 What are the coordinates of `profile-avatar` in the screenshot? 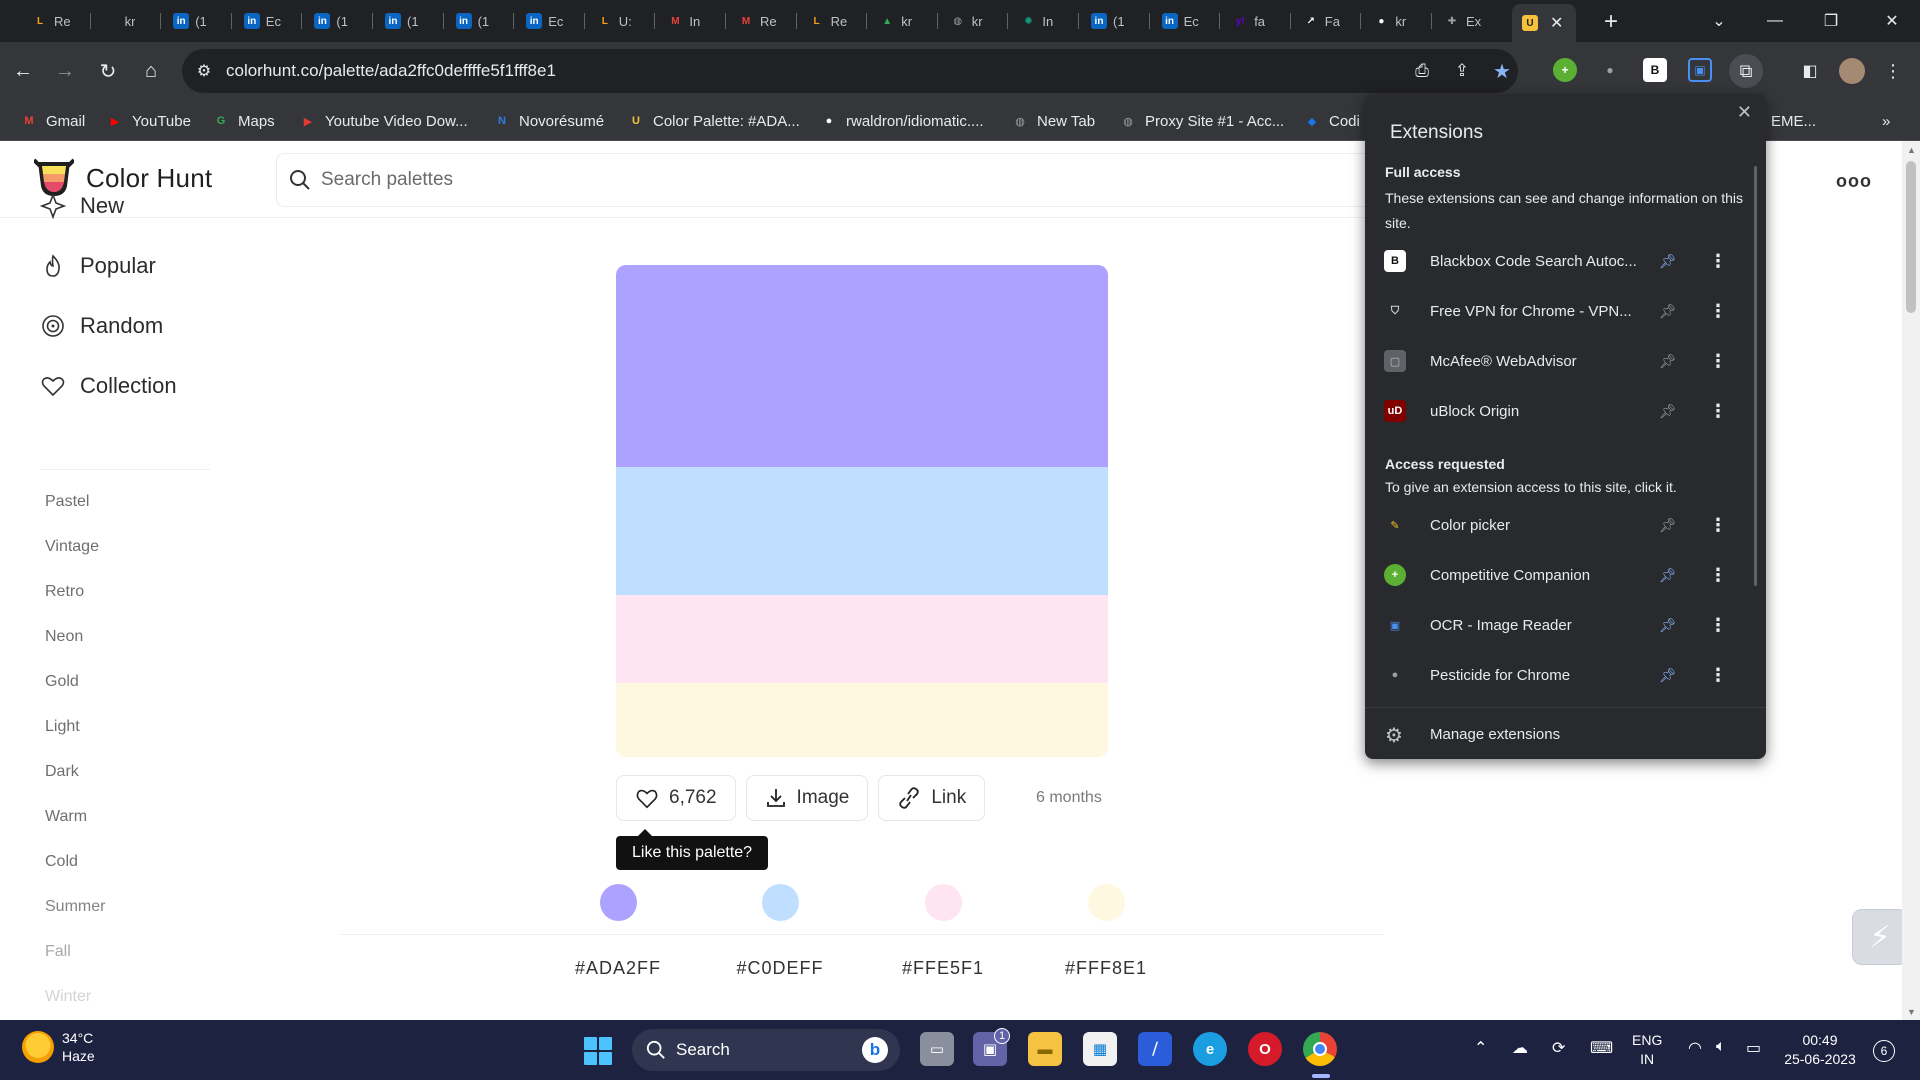 It's located at (1852, 71).